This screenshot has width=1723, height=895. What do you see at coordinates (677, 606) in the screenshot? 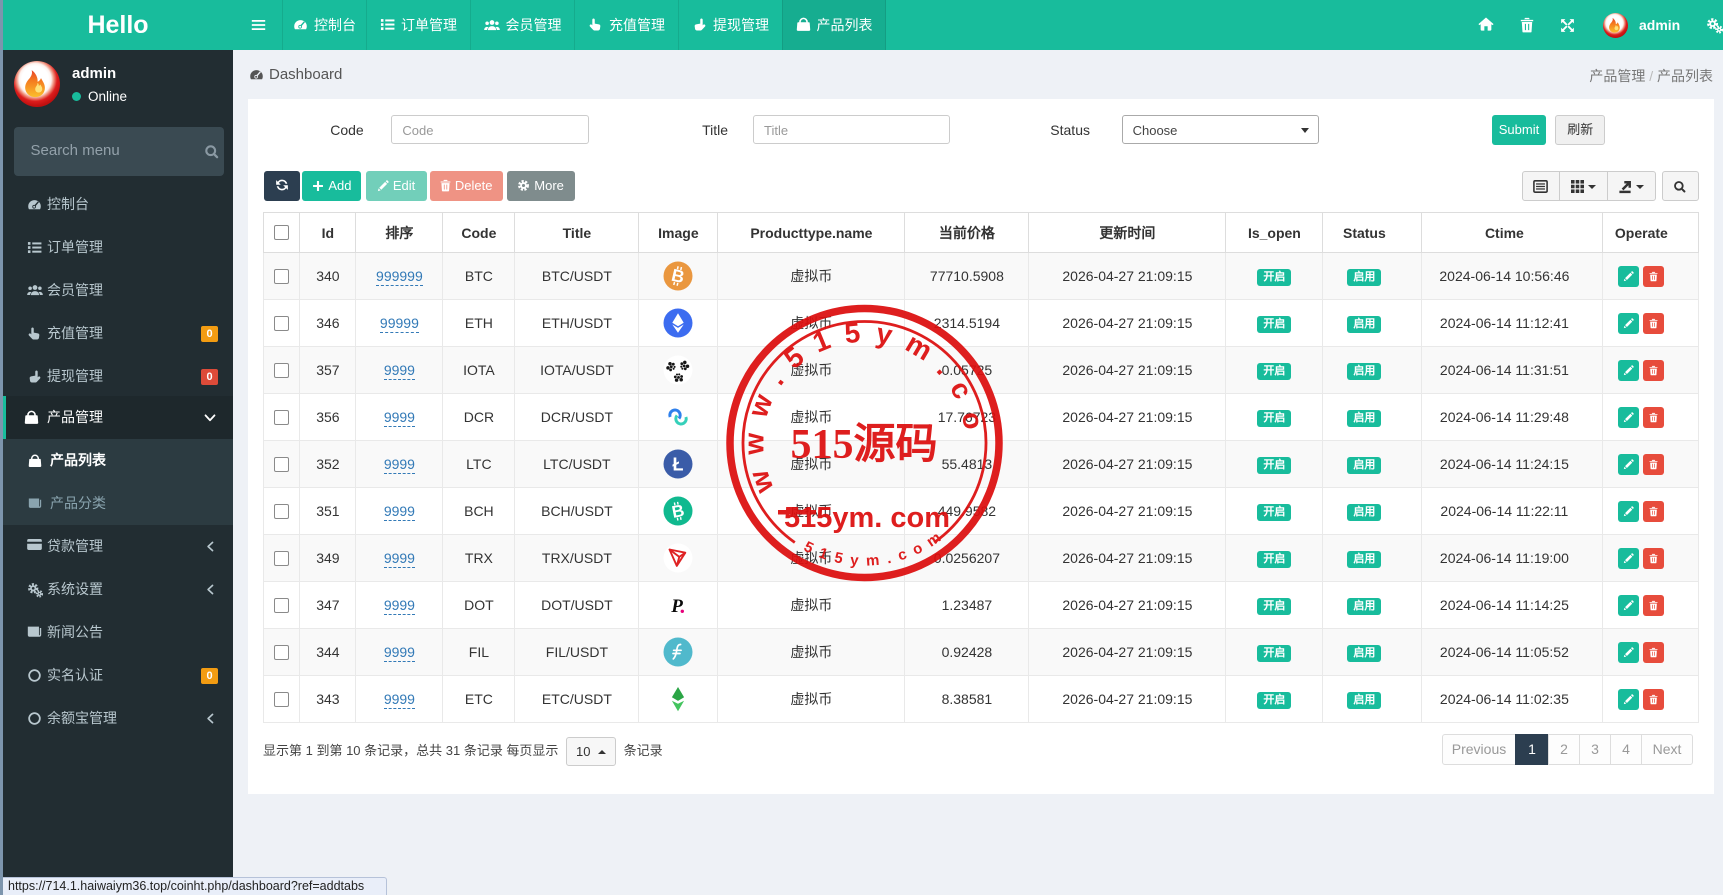
I see `svg-text: P` at bounding box center [677, 606].